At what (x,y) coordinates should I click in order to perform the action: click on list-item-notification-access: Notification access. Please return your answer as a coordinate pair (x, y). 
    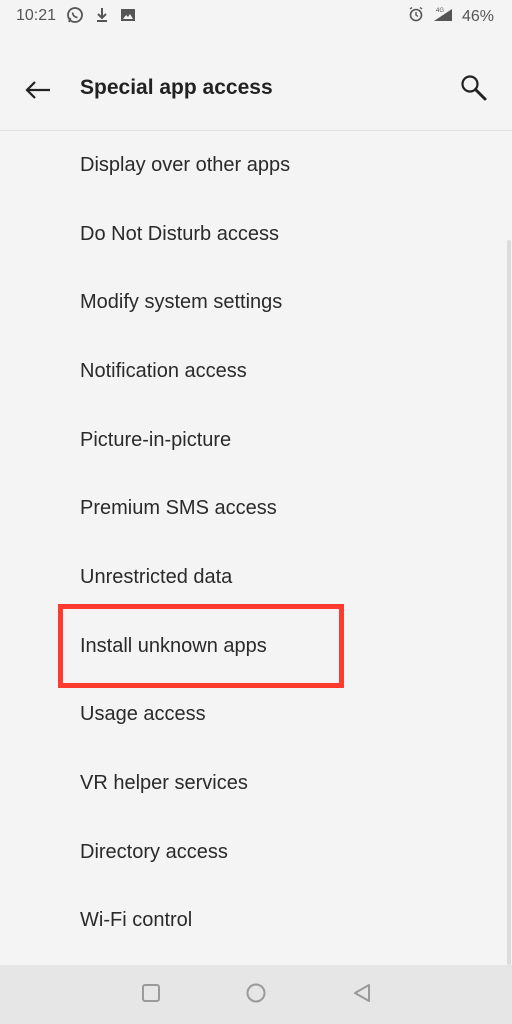
    Looking at the image, I should click on (256, 371).